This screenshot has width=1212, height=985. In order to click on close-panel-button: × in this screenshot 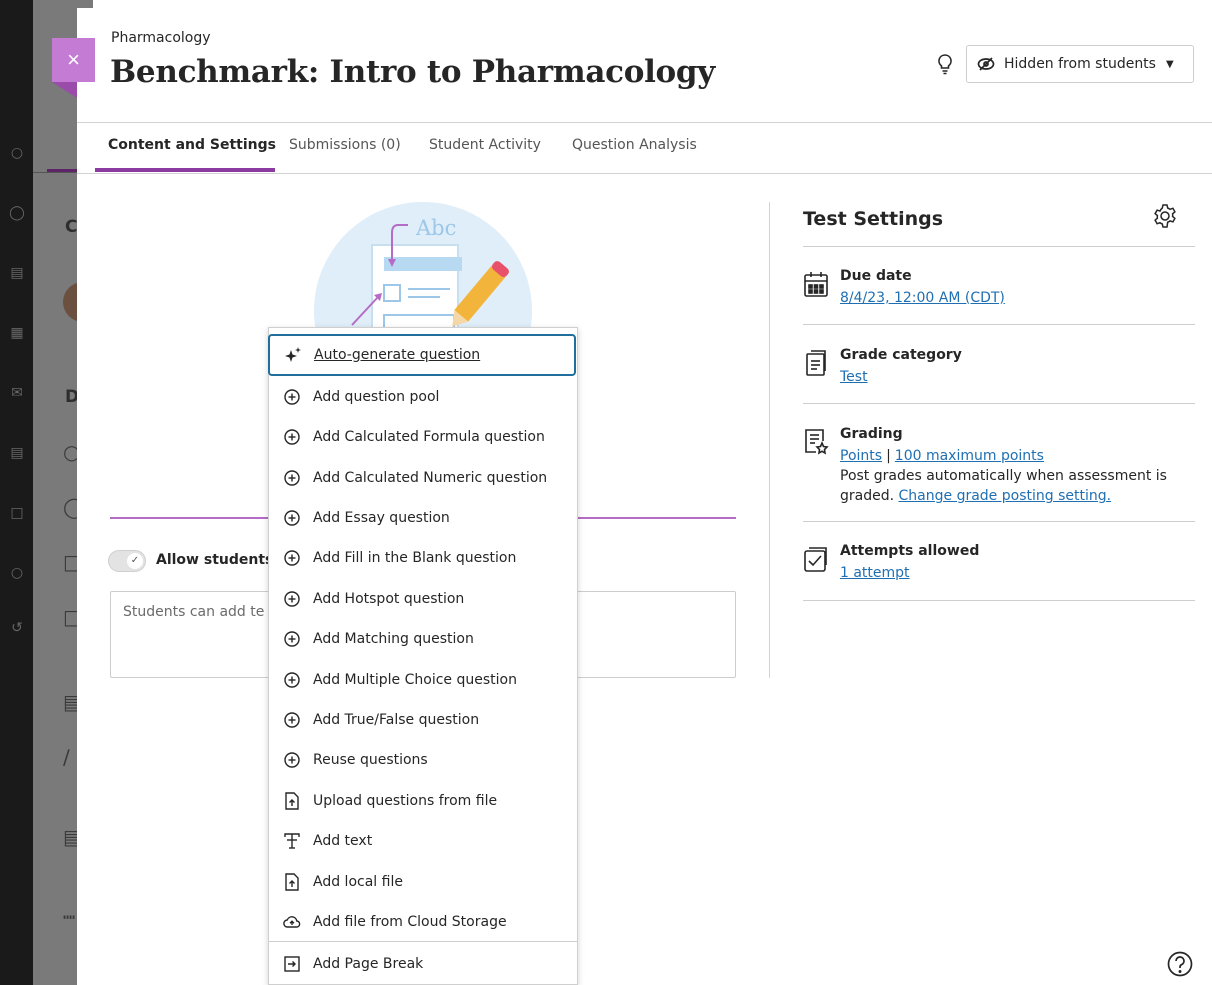, I will do `click(73, 60)`.